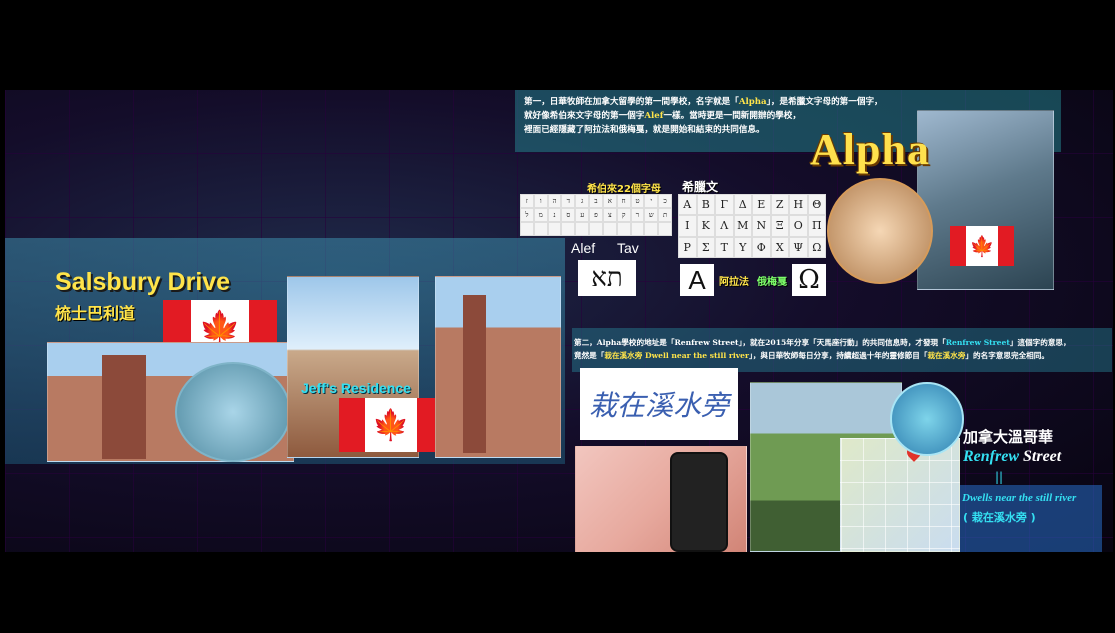 The image size is (1115, 633). What do you see at coordinates (662, 116) in the screenshot?
I see `upper-text-line-2: 就好像希伯來文字母的第一個字Alef一樣。當時更是一間新開辦的學校，` at bounding box center [662, 116].